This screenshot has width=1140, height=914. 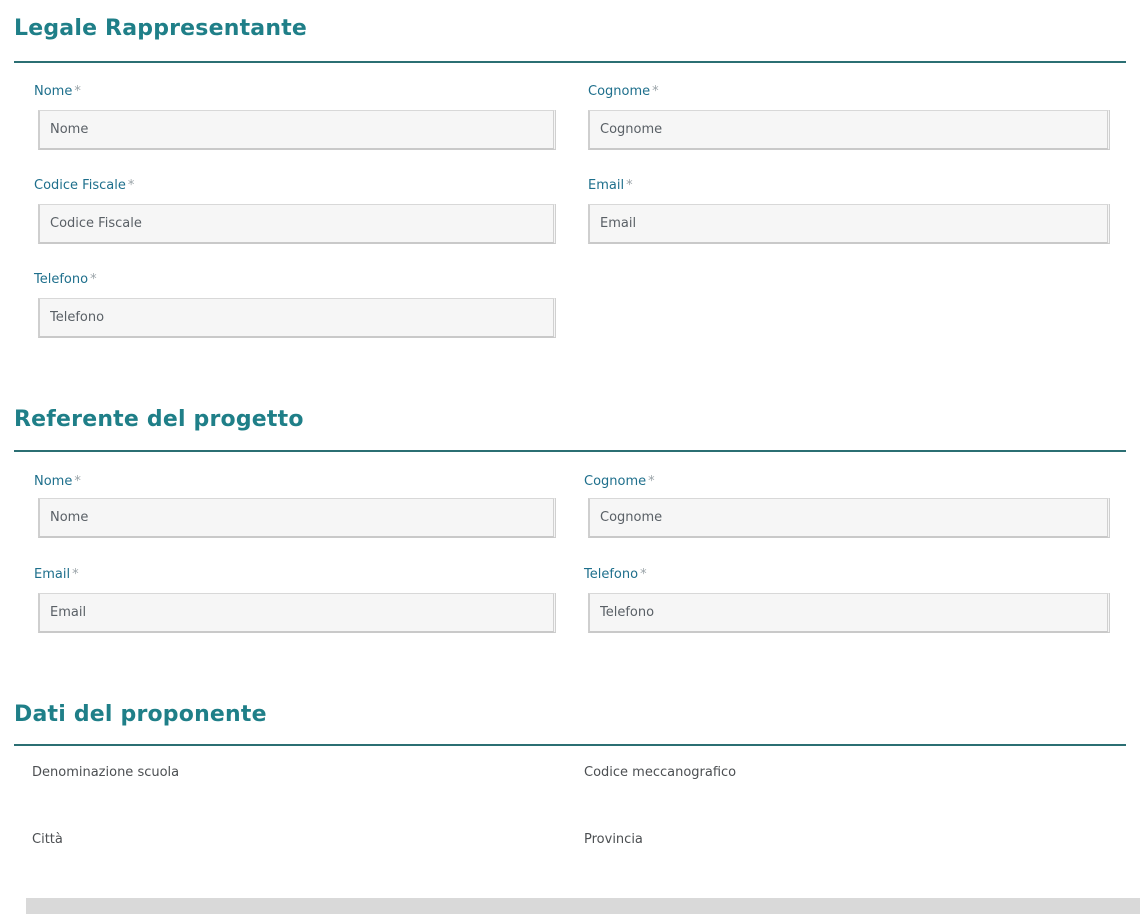 What do you see at coordinates (619, 91) in the screenshot?
I see `cognome-label-text: Cognome` at bounding box center [619, 91].